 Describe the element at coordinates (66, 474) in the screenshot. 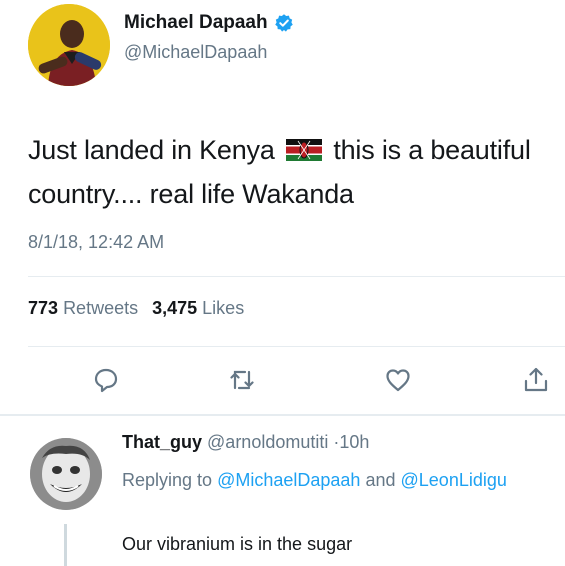

I see `reply-avatar` at that location.